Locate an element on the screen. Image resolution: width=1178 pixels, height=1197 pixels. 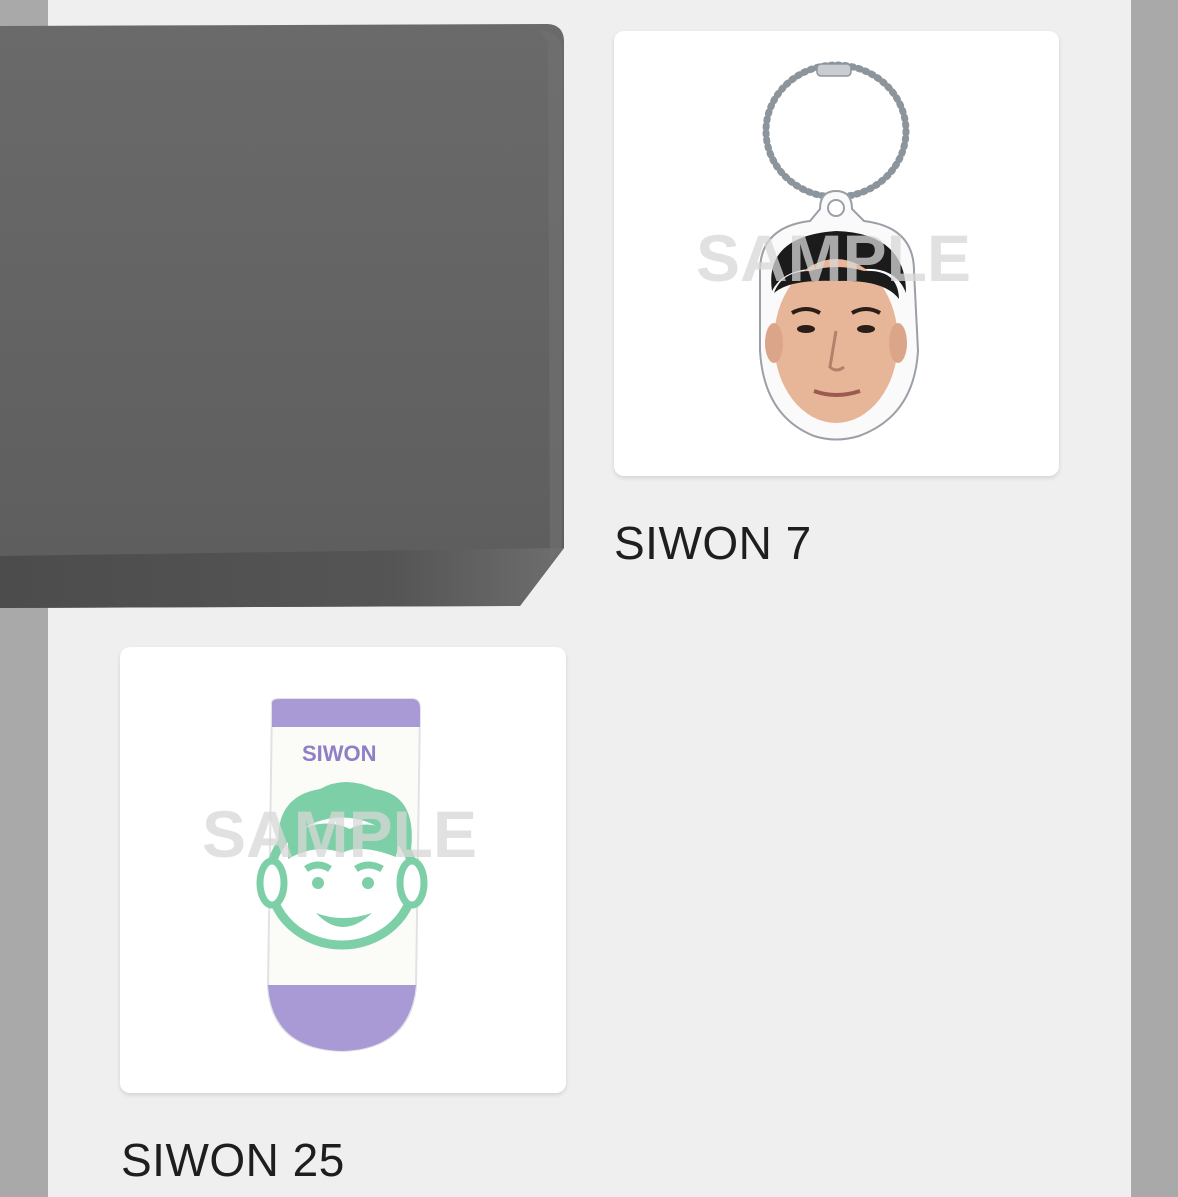
product-card-keyring: SAMPLE is located at coordinates (836, 253).